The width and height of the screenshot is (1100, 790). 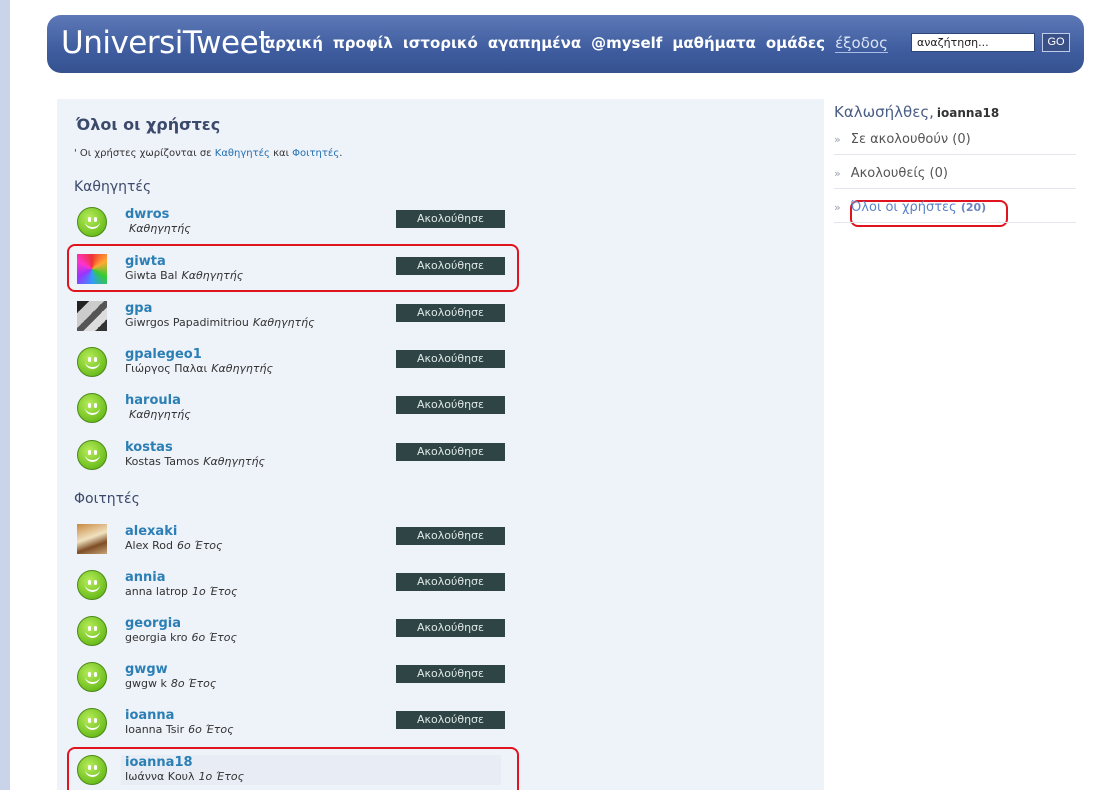 I want to click on username-link: gwgw, so click(x=146, y=669).